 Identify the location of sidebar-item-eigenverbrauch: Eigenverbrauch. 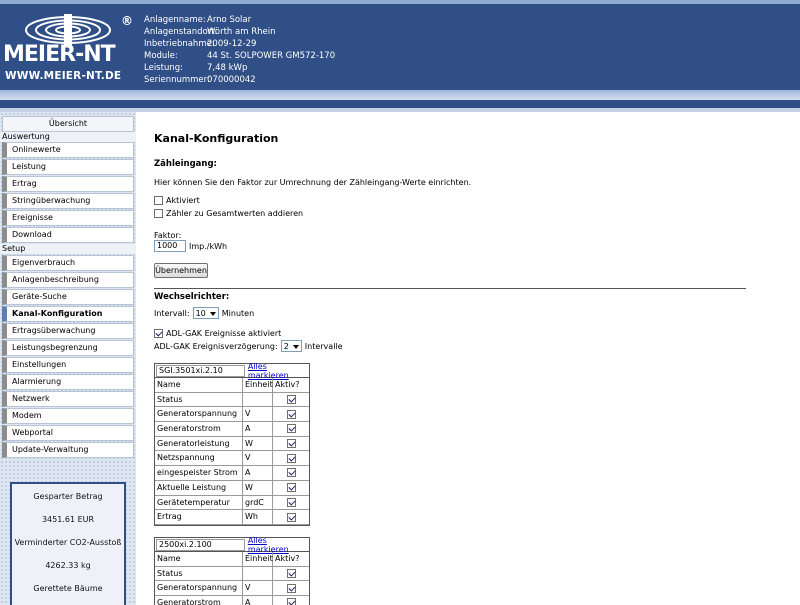
(68, 263).